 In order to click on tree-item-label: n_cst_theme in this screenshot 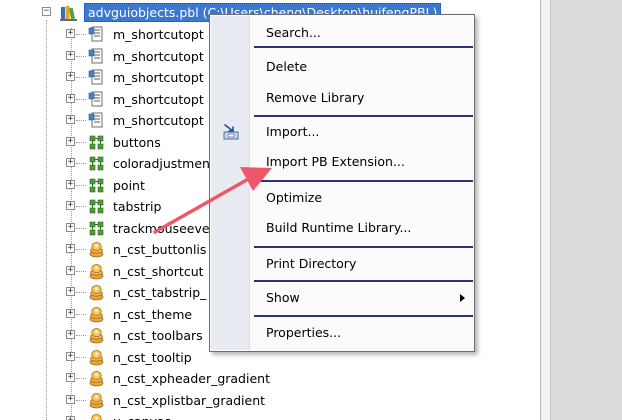, I will do `click(153, 314)`.